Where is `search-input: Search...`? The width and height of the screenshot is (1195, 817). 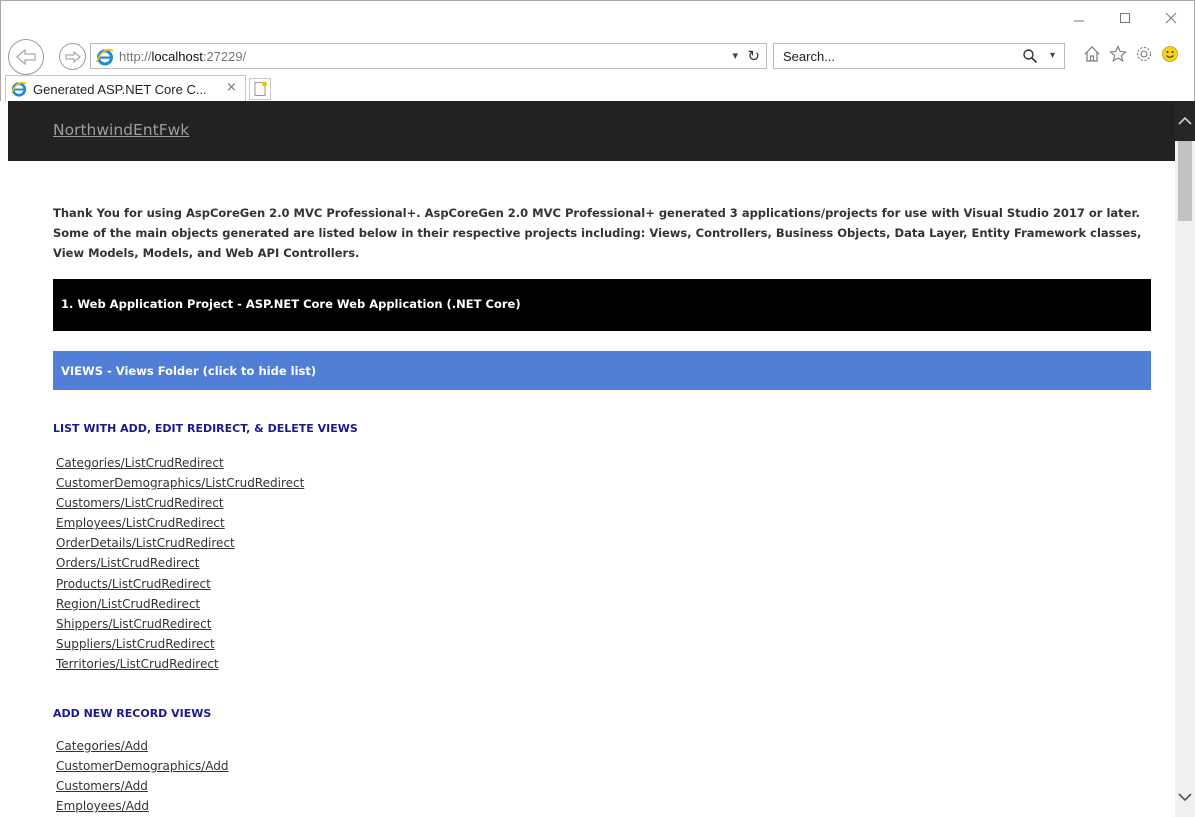
search-input: Search... is located at coordinates (809, 56).